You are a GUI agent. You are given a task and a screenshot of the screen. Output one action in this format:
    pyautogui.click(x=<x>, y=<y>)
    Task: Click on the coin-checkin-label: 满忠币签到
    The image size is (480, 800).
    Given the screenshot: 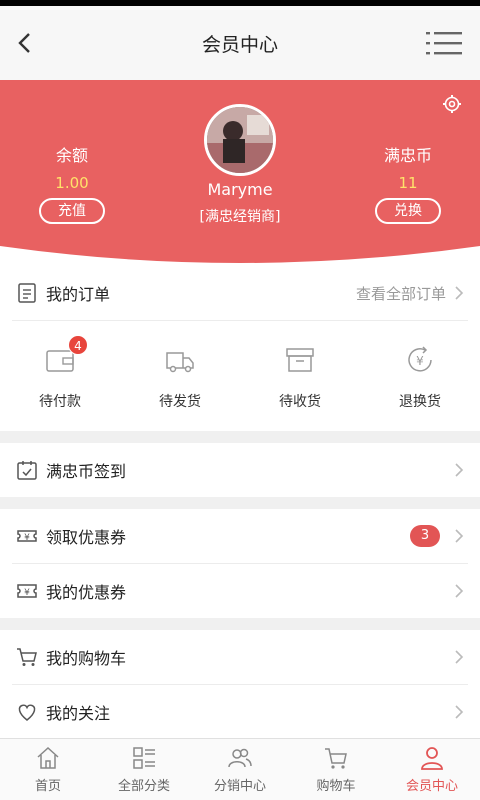 What is the action you would take?
    pyautogui.click(x=86, y=471)
    